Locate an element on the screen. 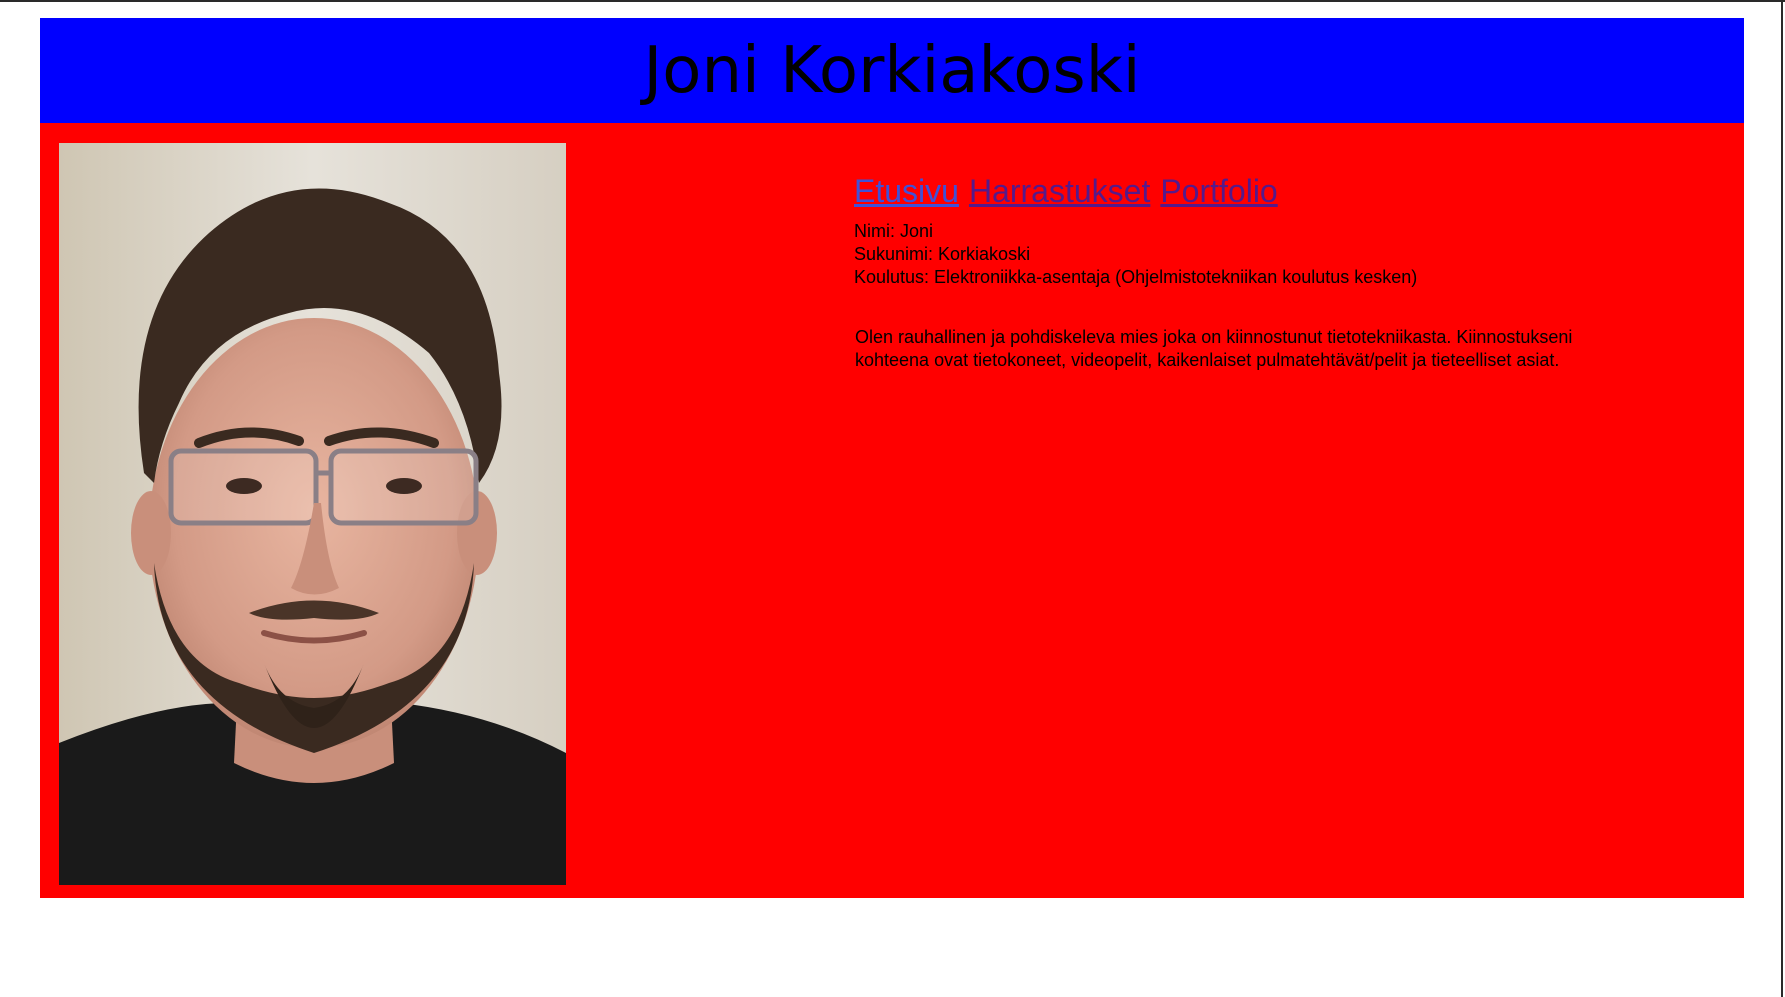  window-right-border is located at coordinates (1782, 498).